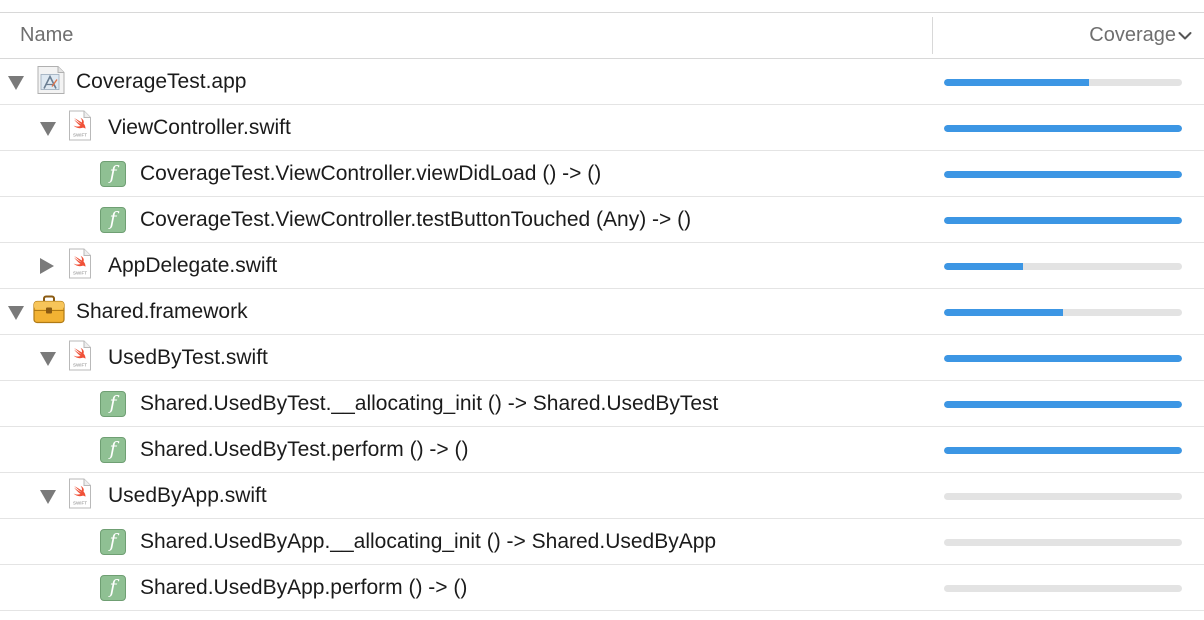  I want to click on row-label: Shared.UsedByTest.perform () -> (), so click(304, 449).